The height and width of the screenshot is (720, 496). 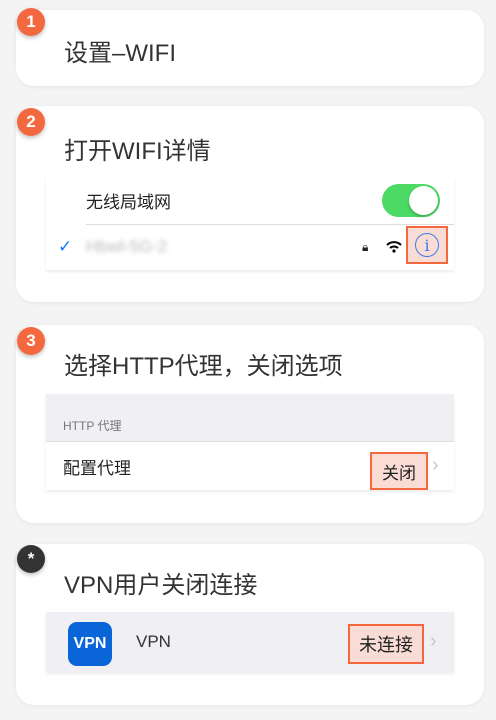 I want to click on info-button: i, so click(x=427, y=245).